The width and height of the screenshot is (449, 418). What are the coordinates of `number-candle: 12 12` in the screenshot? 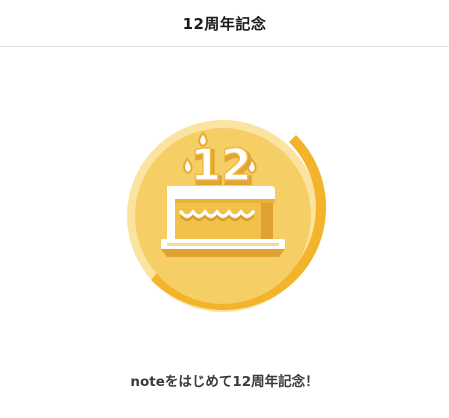 It's located at (223, 167).